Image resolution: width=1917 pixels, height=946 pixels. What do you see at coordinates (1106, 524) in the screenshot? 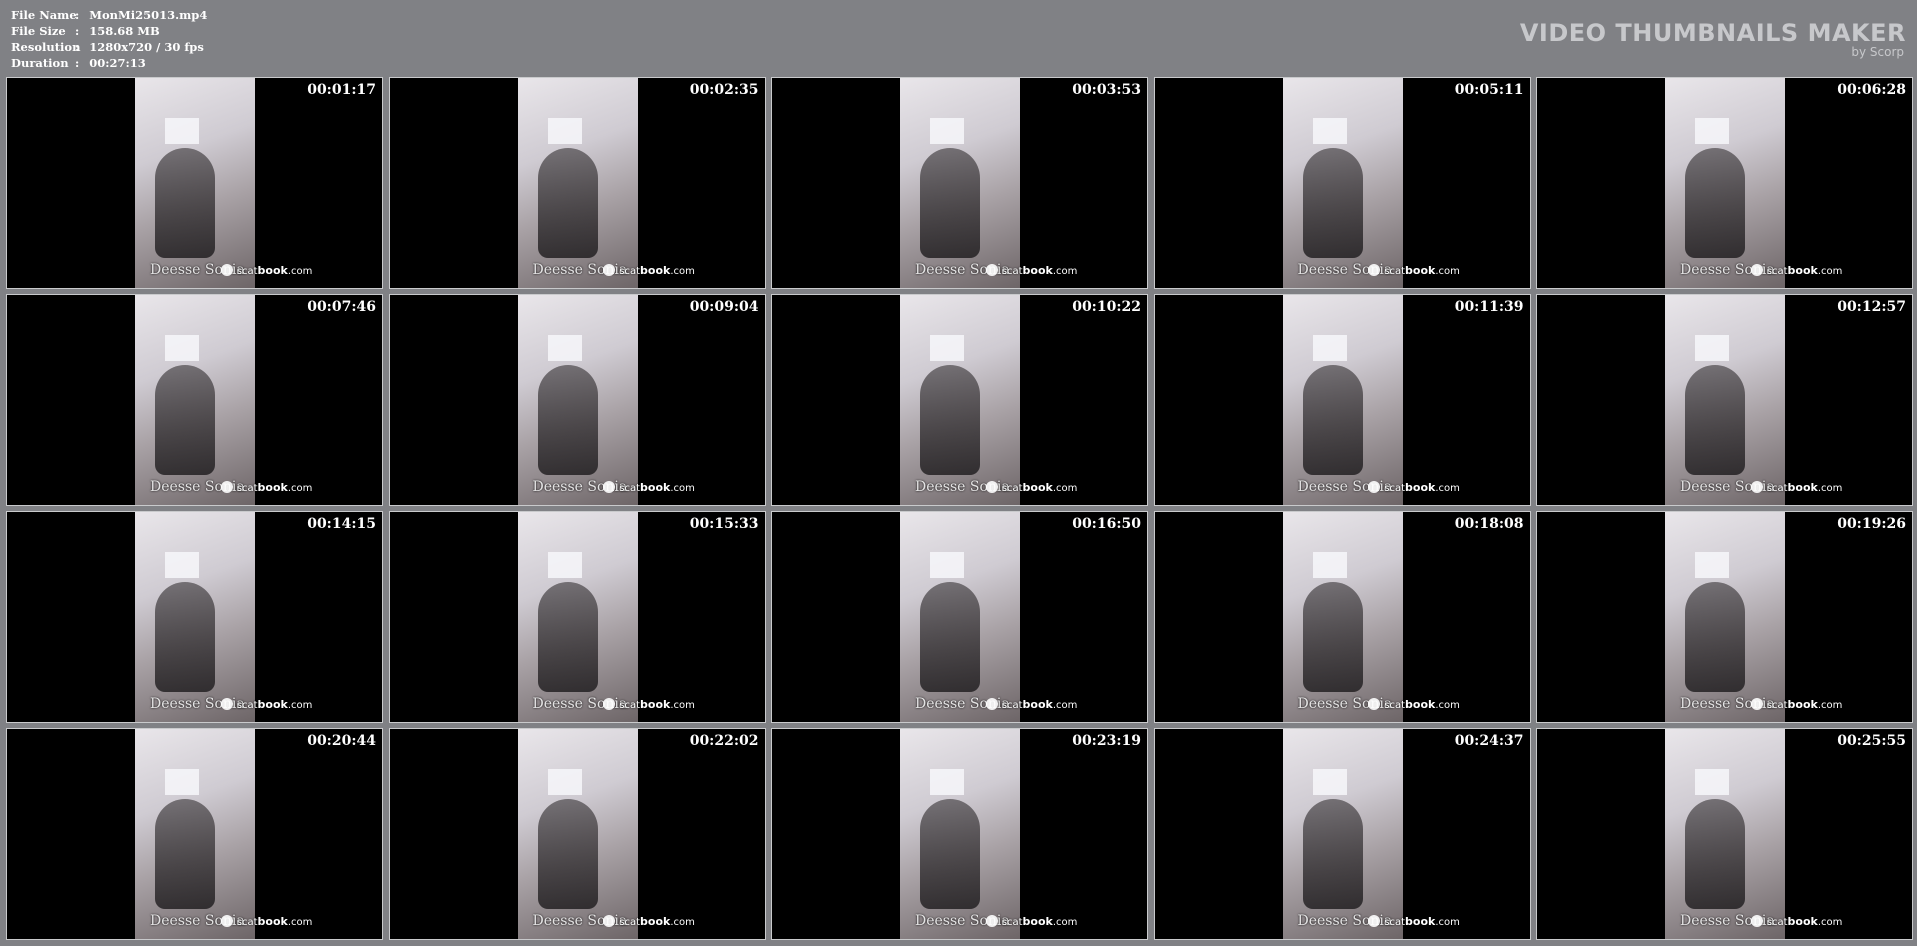
I see `thumbnail-timestamp: 00:16:50` at bounding box center [1106, 524].